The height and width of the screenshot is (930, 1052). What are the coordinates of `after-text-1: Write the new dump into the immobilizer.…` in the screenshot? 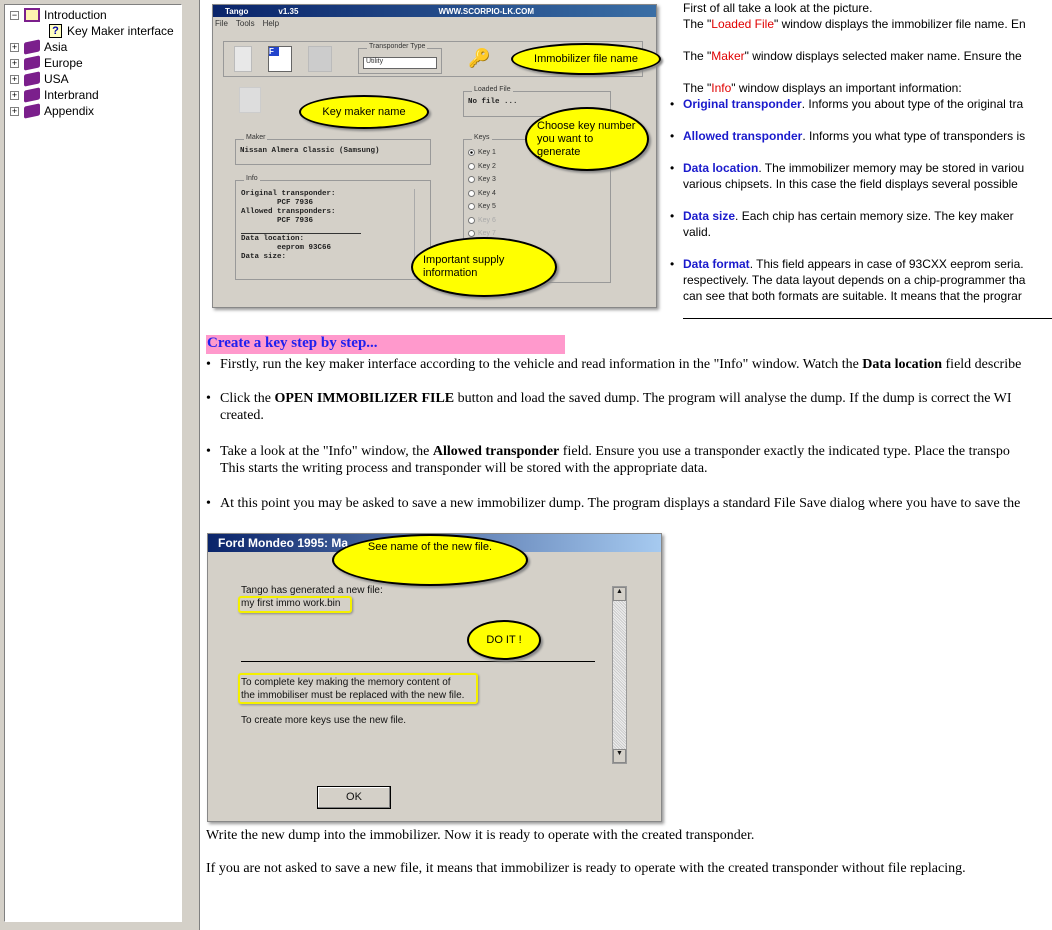 It's located at (480, 835).